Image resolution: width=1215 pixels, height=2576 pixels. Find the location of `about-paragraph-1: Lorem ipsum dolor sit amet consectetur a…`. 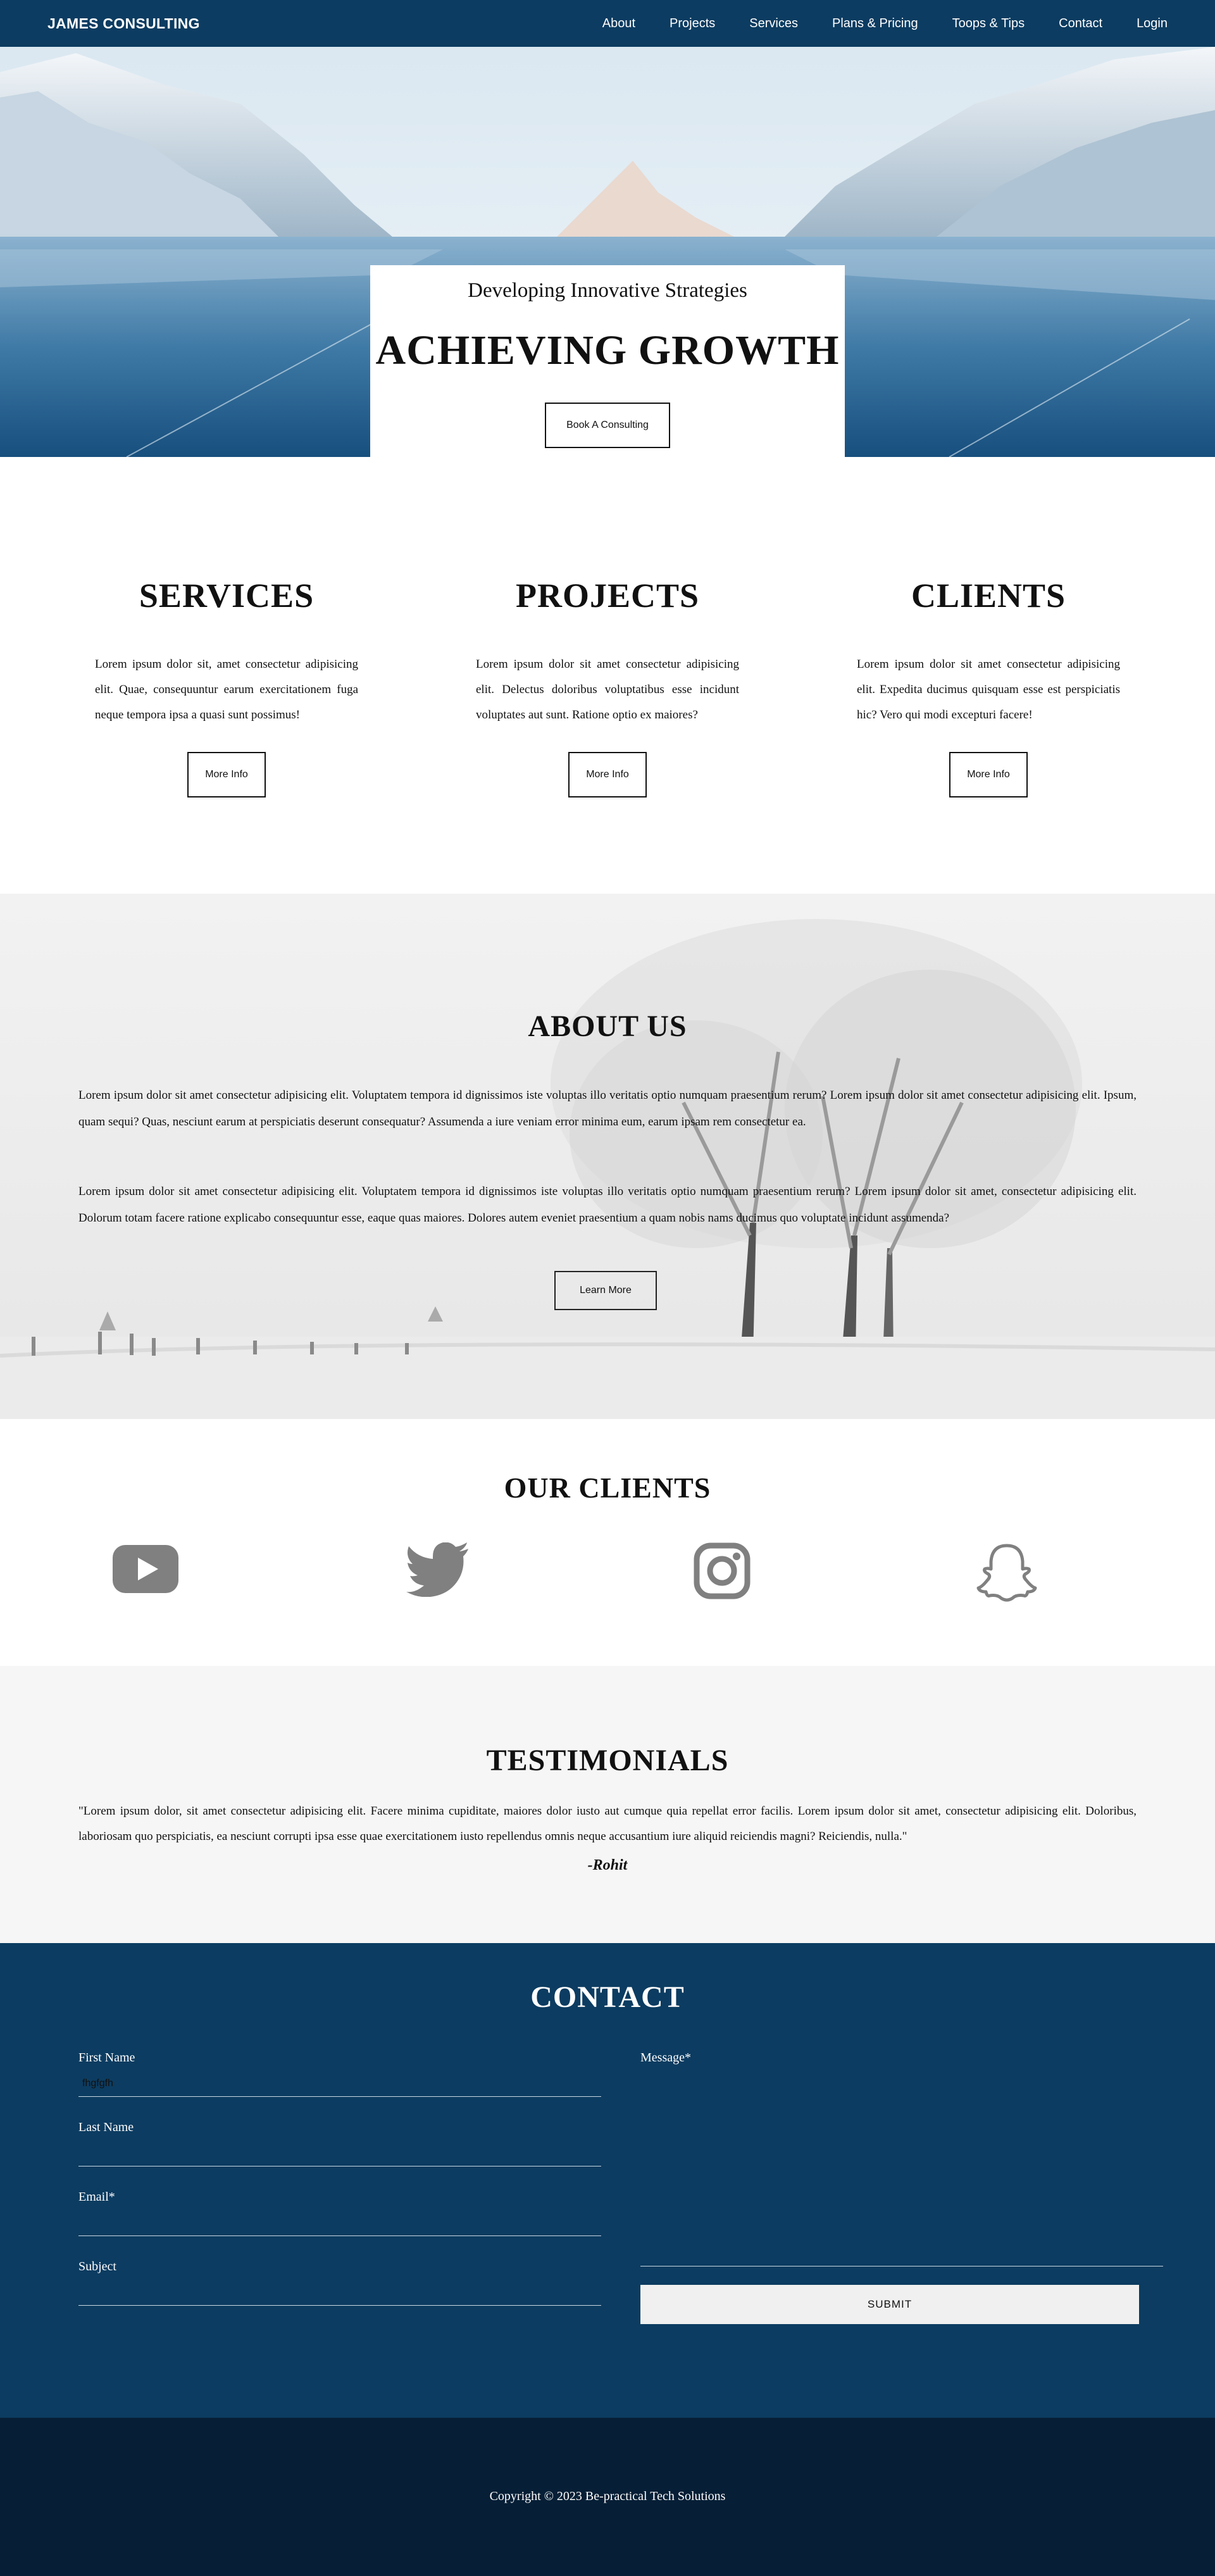

about-paragraph-1: Lorem ipsum dolor sit amet consectetur a… is located at coordinates (607, 1109).